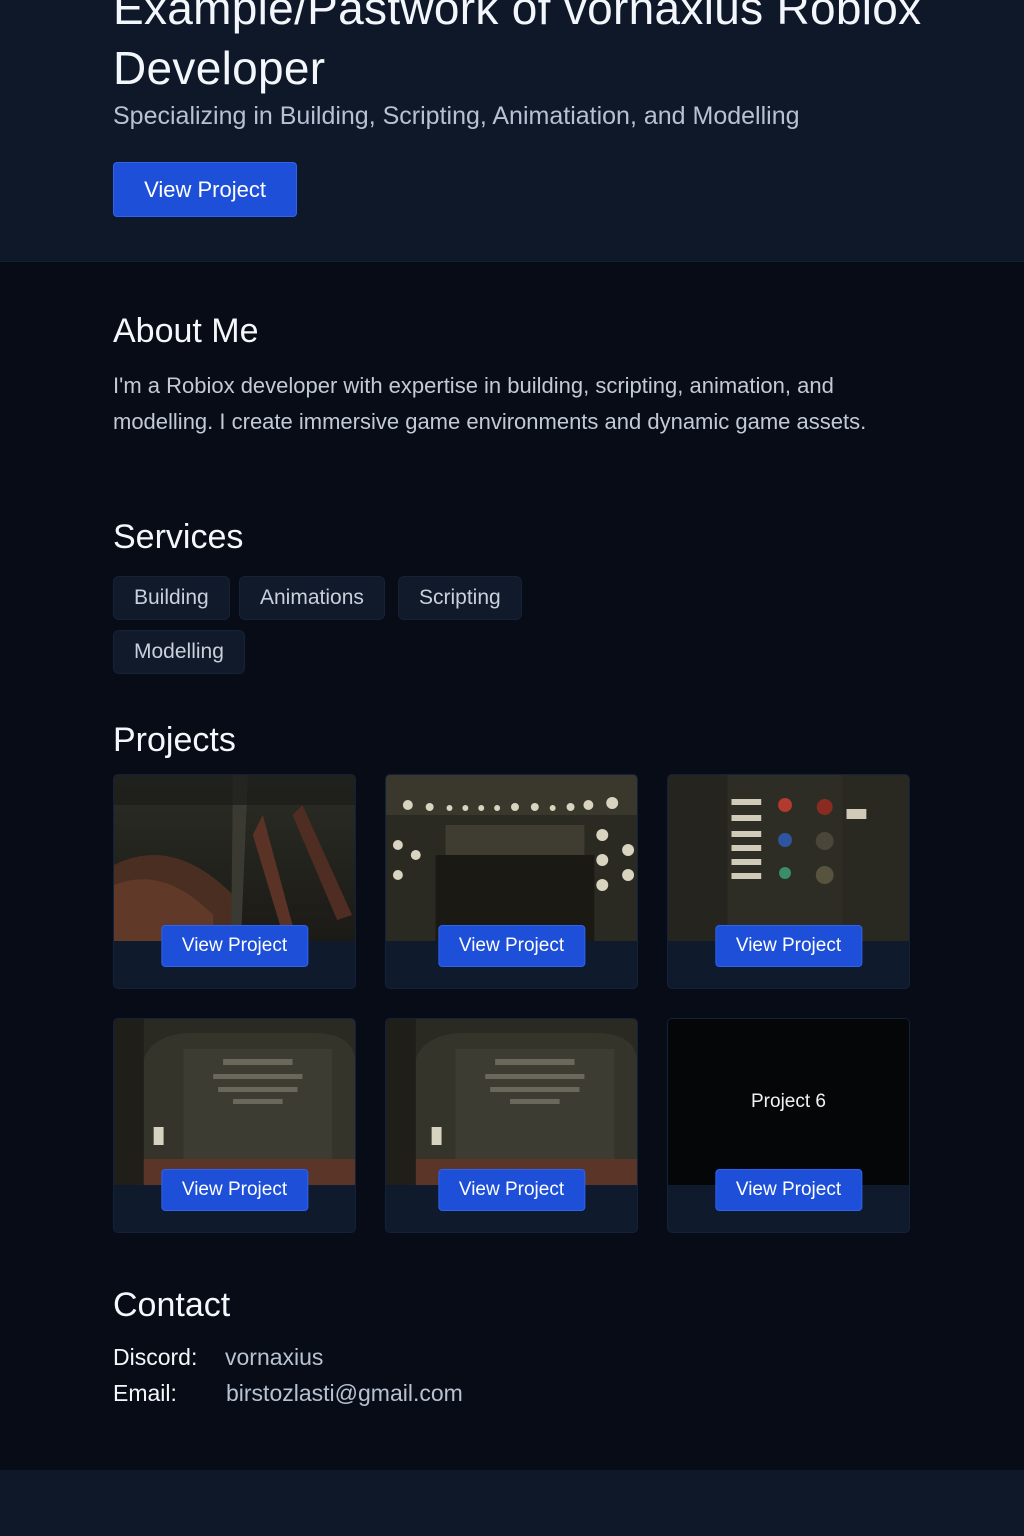  I want to click on project-image-switch-panel, so click(788, 858).